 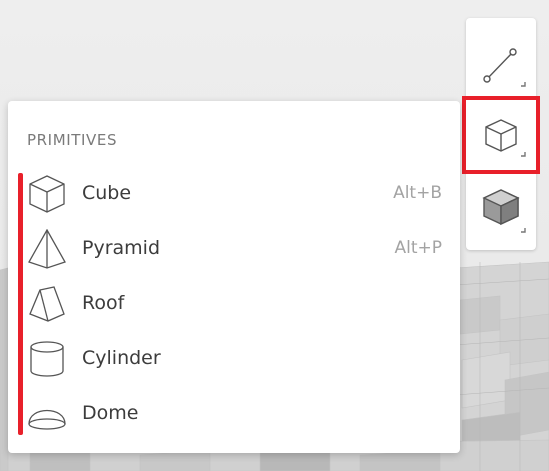 I want to click on menu-title: PRIMITIVES, so click(x=72, y=140).